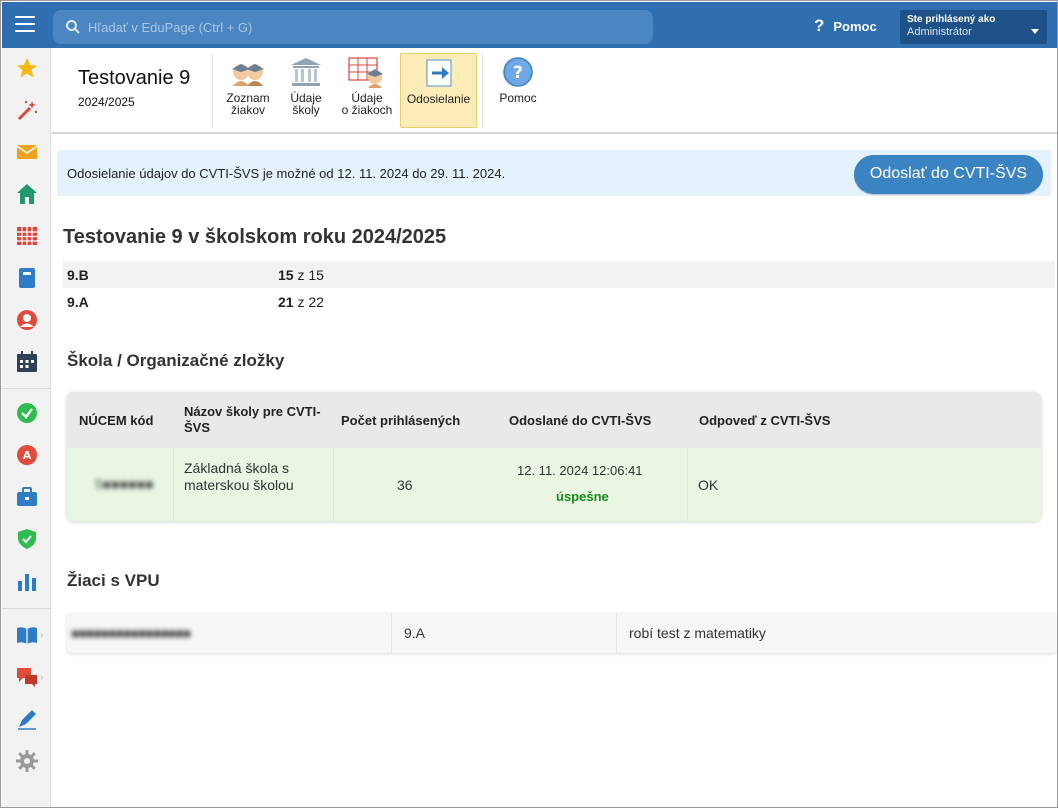  I want to click on grade-badge-icon: A, so click(27, 455).